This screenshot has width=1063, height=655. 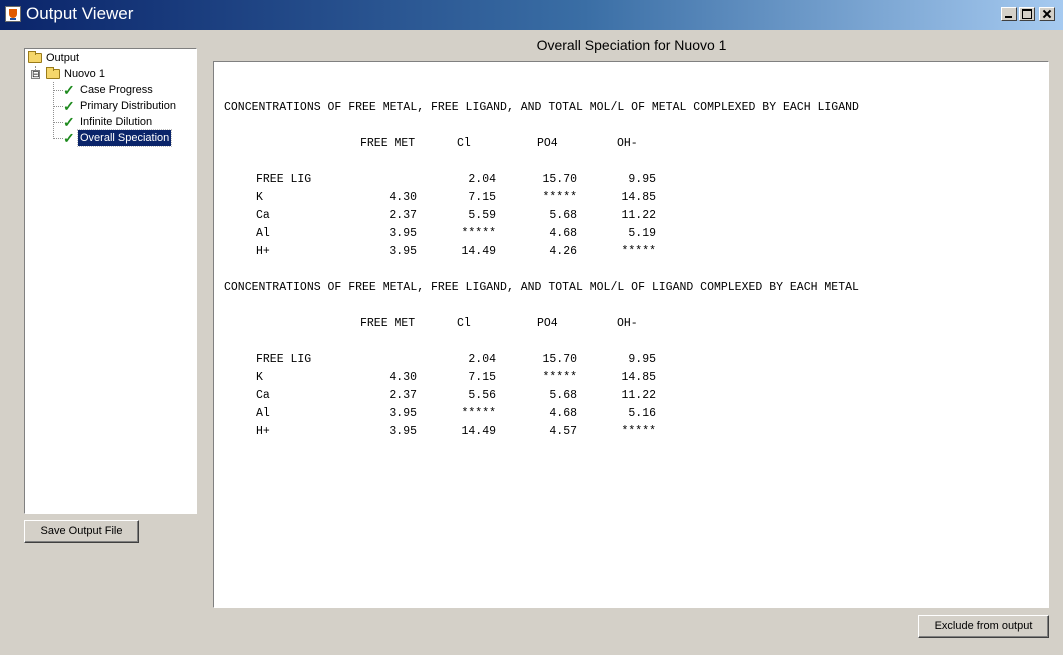 What do you see at coordinates (642, 413) in the screenshot?
I see `table-cell: 5.16` at bounding box center [642, 413].